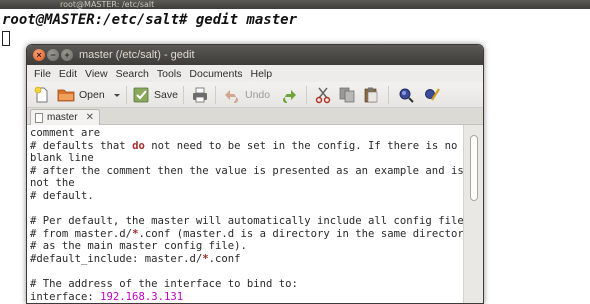 Image resolution: width=590 pixels, height=304 pixels. I want to click on find-replace-icon, so click(432, 94).